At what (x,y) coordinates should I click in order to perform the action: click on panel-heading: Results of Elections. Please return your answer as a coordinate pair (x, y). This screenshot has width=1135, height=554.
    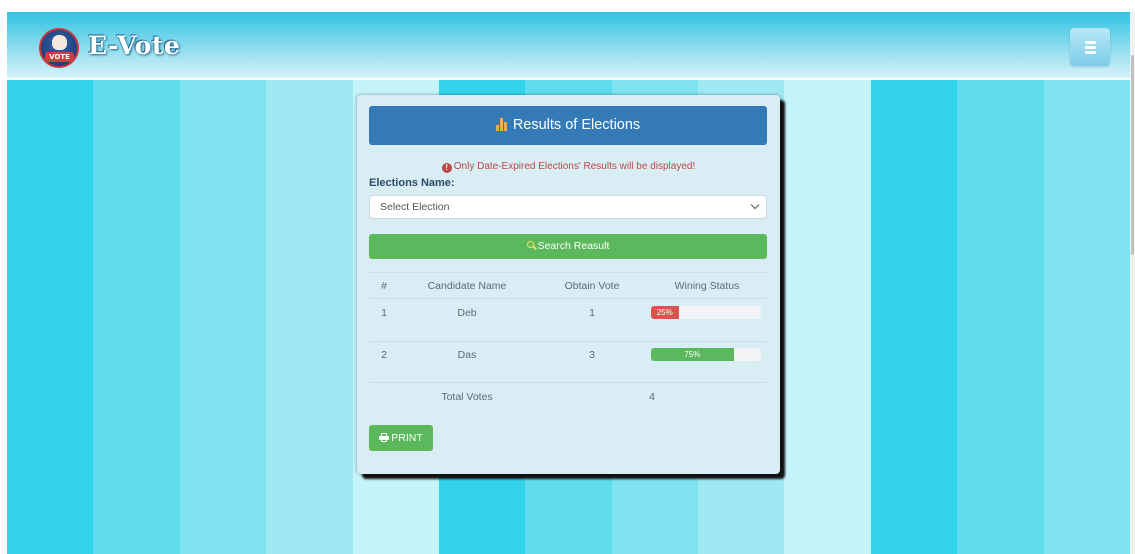
    Looking at the image, I should click on (568, 125).